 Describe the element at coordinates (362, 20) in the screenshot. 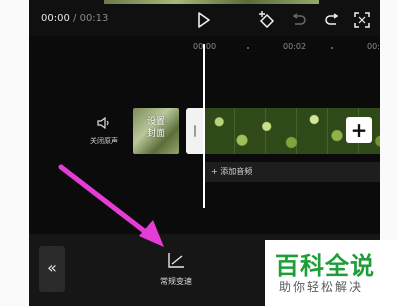

I see `fullscreen-icon` at that location.